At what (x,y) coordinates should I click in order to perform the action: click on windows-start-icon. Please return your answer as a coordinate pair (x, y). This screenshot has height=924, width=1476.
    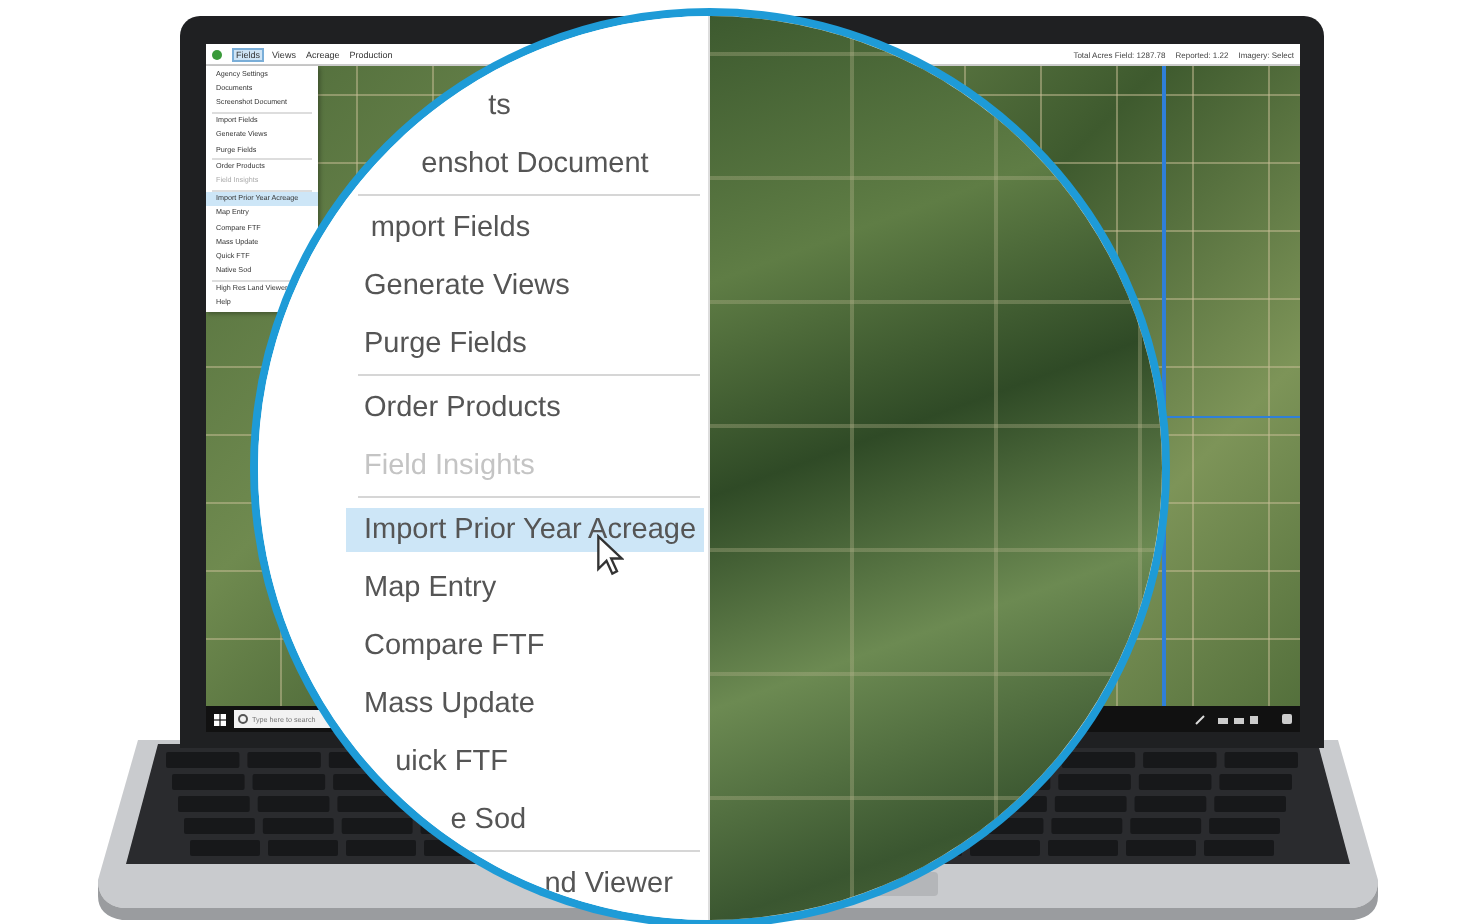
    Looking at the image, I should click on (220, 719).